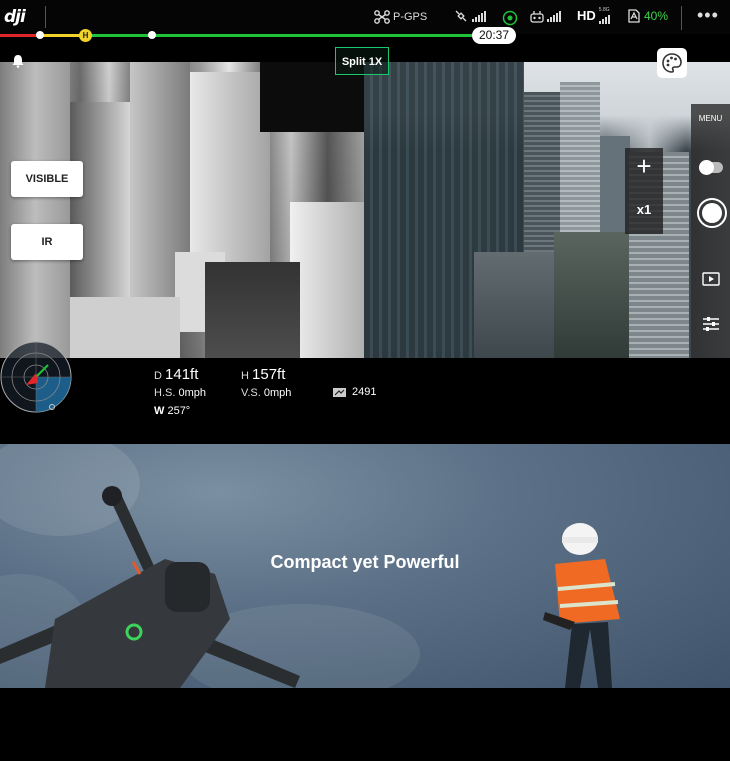 The height and width of the screenshot is (761, 730). I want to click on height-readout: H 157ft, so click(263, 374).